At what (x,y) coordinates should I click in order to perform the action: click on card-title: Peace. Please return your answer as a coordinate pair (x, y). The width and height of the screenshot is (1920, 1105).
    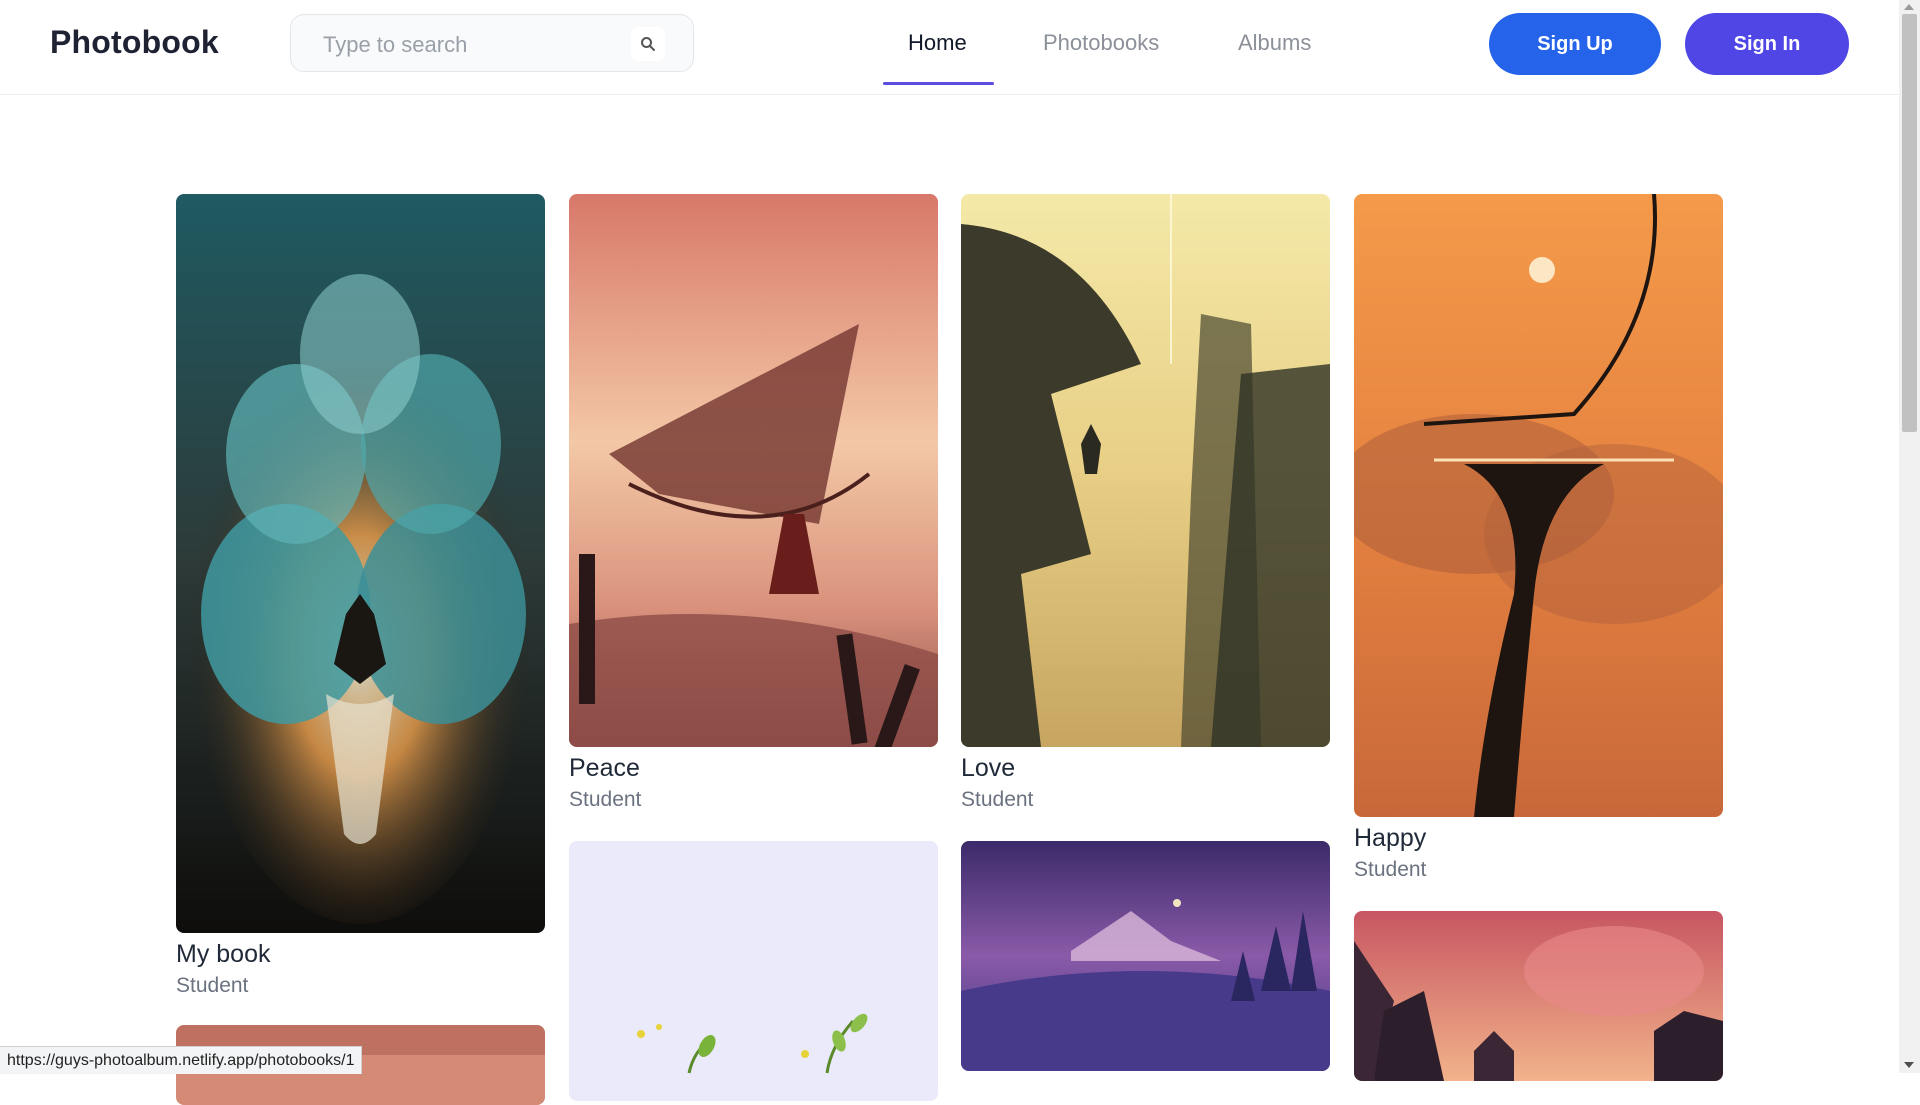
    Looking at the image, I should click on (604, 768).